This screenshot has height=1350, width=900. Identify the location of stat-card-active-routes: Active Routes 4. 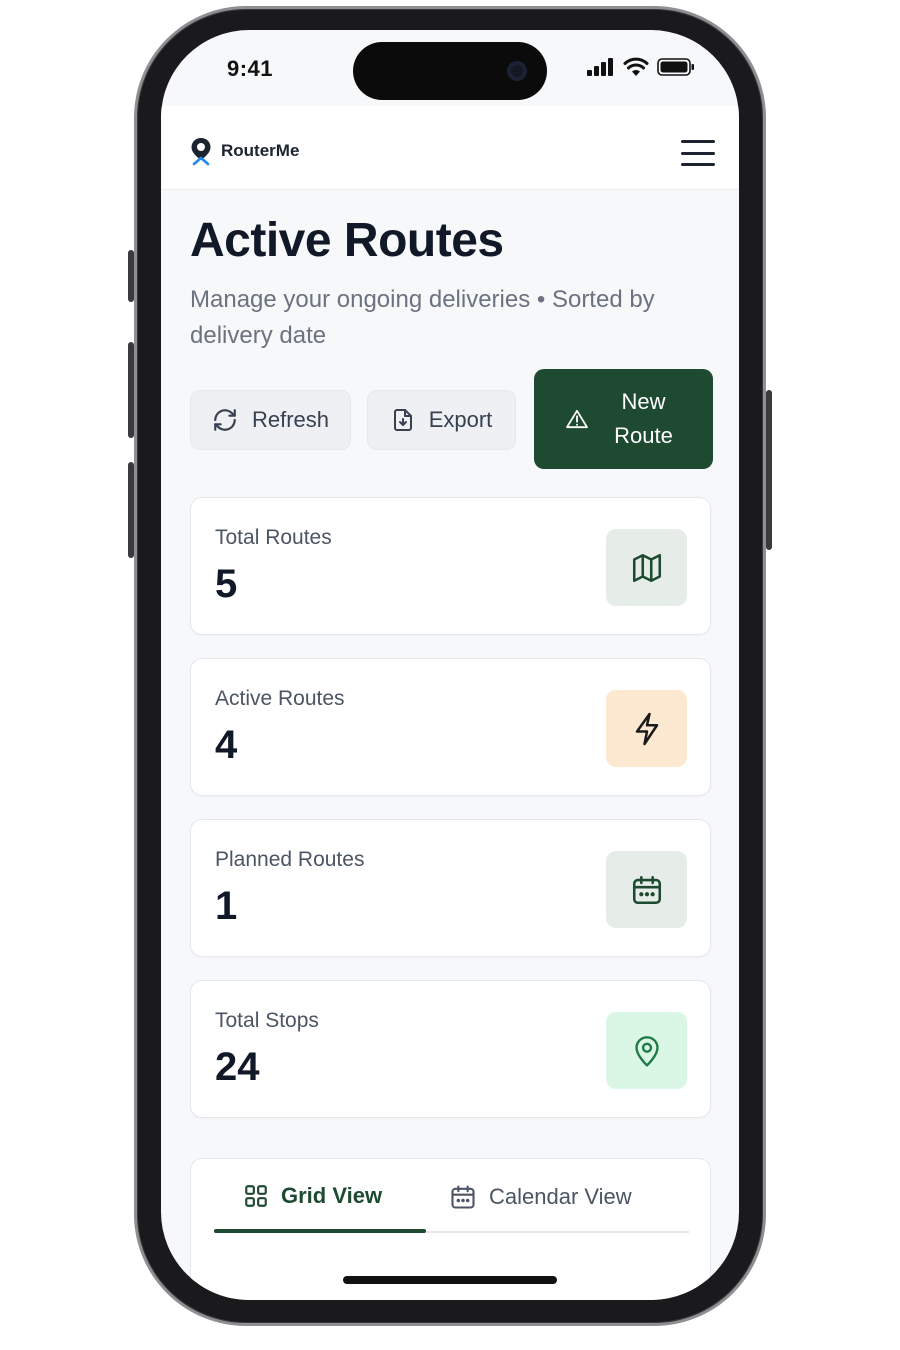
(450, 727).